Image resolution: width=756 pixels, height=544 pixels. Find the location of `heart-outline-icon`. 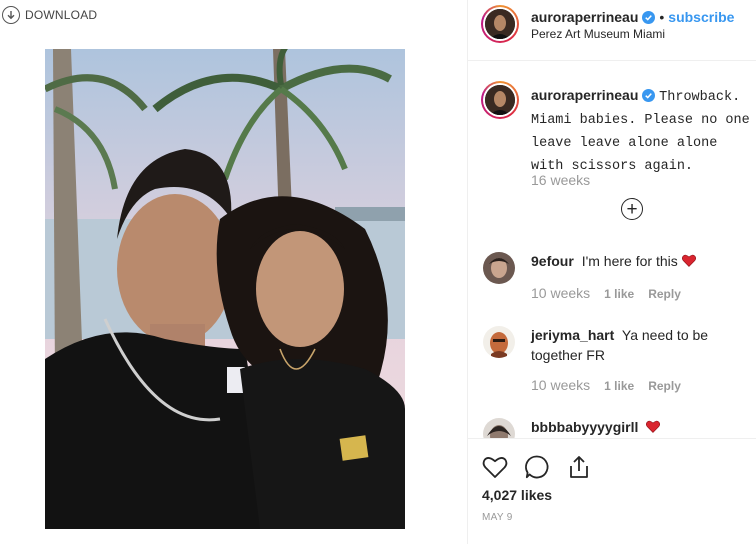

heart-outline-icon is located at coordinates (495, 467).